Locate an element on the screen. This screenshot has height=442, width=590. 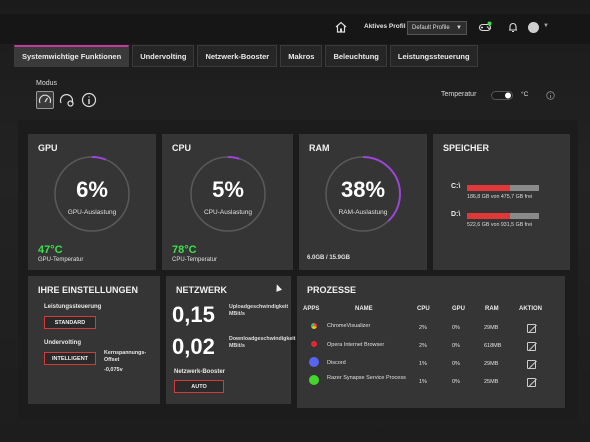
discord-icon is located at coordinates (314, 362).